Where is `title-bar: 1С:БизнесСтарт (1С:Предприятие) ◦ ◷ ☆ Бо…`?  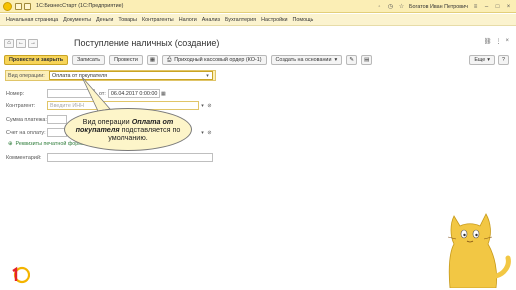
title-bar: 1С:БизнесСтарт (1С:Предприятие) ◦ ◷ ☆ Бо… is located at coordinates (258, 6).